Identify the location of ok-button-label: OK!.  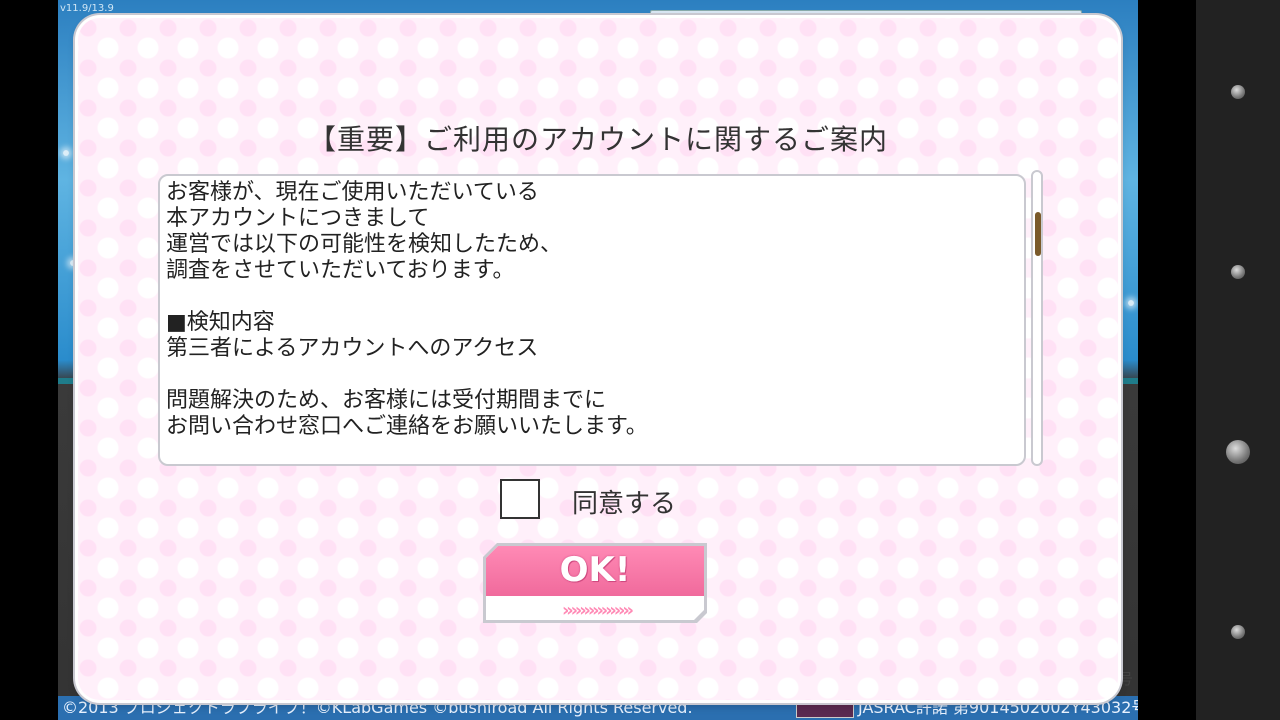
(595, 570).